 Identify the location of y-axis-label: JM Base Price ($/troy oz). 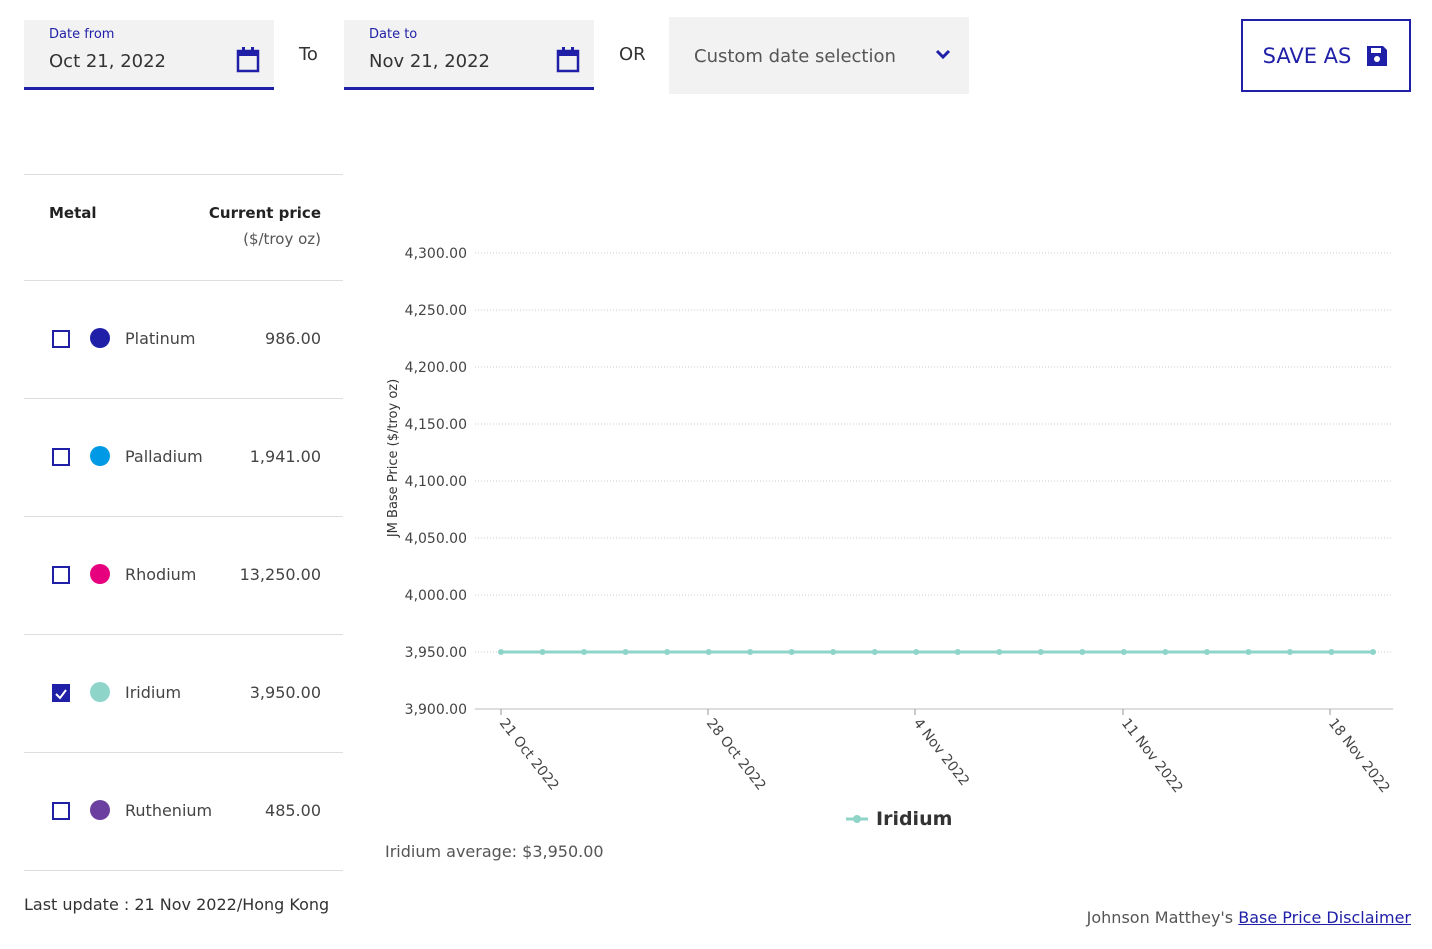
(393, 458).